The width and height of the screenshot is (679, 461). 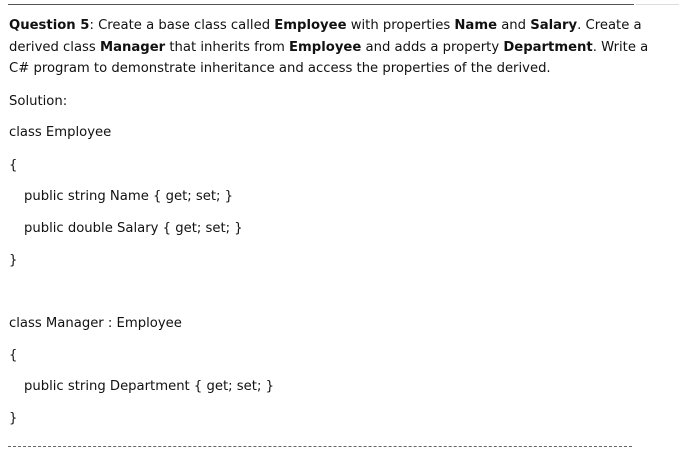 I want to click on code-manager-close-brace: }, so click(x=13, y=418).